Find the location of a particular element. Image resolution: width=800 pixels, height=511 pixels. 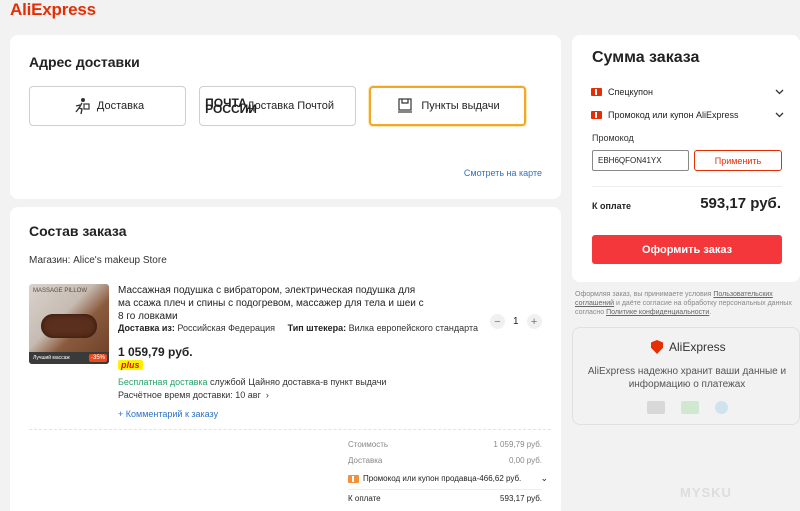

security-logo: AliExpress is located at coordinates (688, 347).